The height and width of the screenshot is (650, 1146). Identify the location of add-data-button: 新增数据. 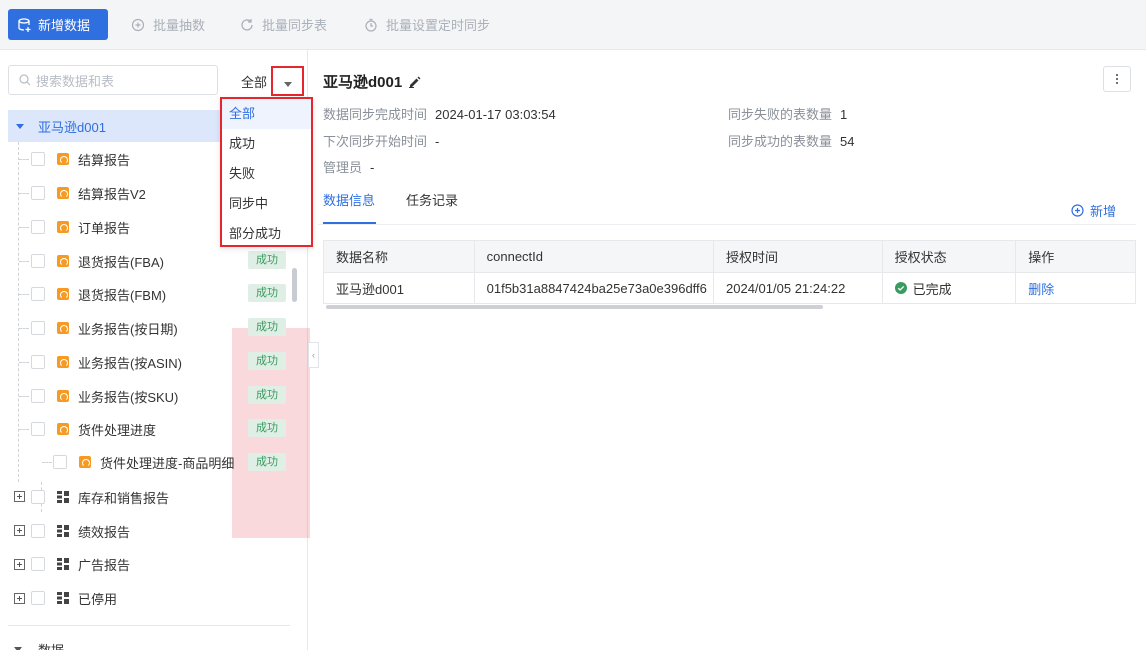
(58, 24).